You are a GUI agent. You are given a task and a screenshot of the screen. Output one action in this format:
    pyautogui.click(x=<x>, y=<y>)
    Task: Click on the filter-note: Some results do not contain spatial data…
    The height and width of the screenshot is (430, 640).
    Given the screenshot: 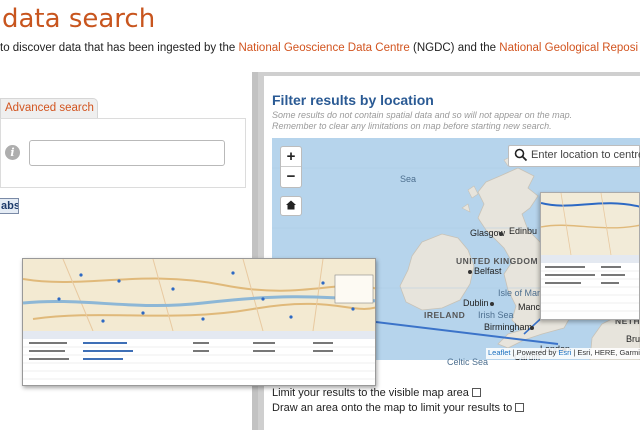 What is the action you would take?
    pyautogui.click(x=422, y=121)
    